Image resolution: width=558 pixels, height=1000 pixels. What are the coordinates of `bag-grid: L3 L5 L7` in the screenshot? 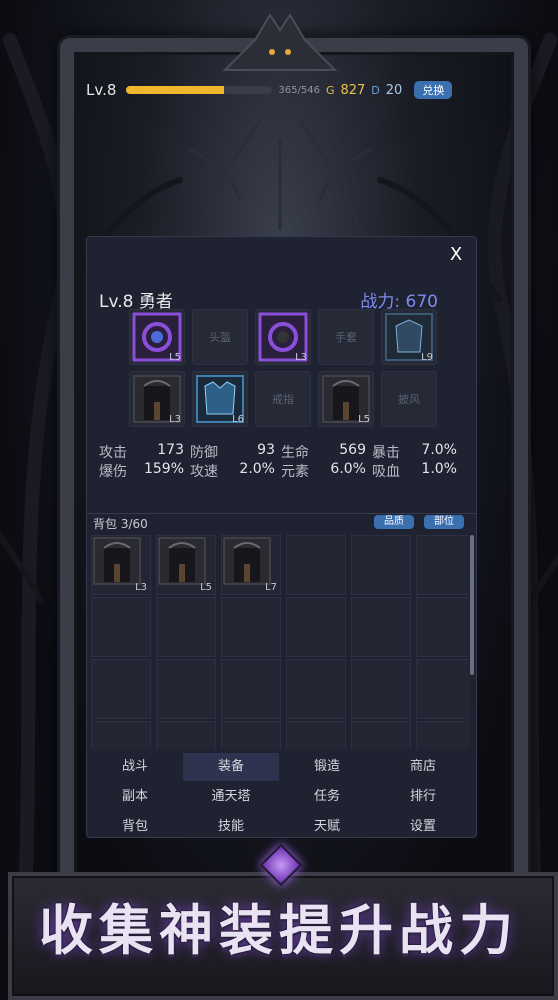 It's located at (280, 642).